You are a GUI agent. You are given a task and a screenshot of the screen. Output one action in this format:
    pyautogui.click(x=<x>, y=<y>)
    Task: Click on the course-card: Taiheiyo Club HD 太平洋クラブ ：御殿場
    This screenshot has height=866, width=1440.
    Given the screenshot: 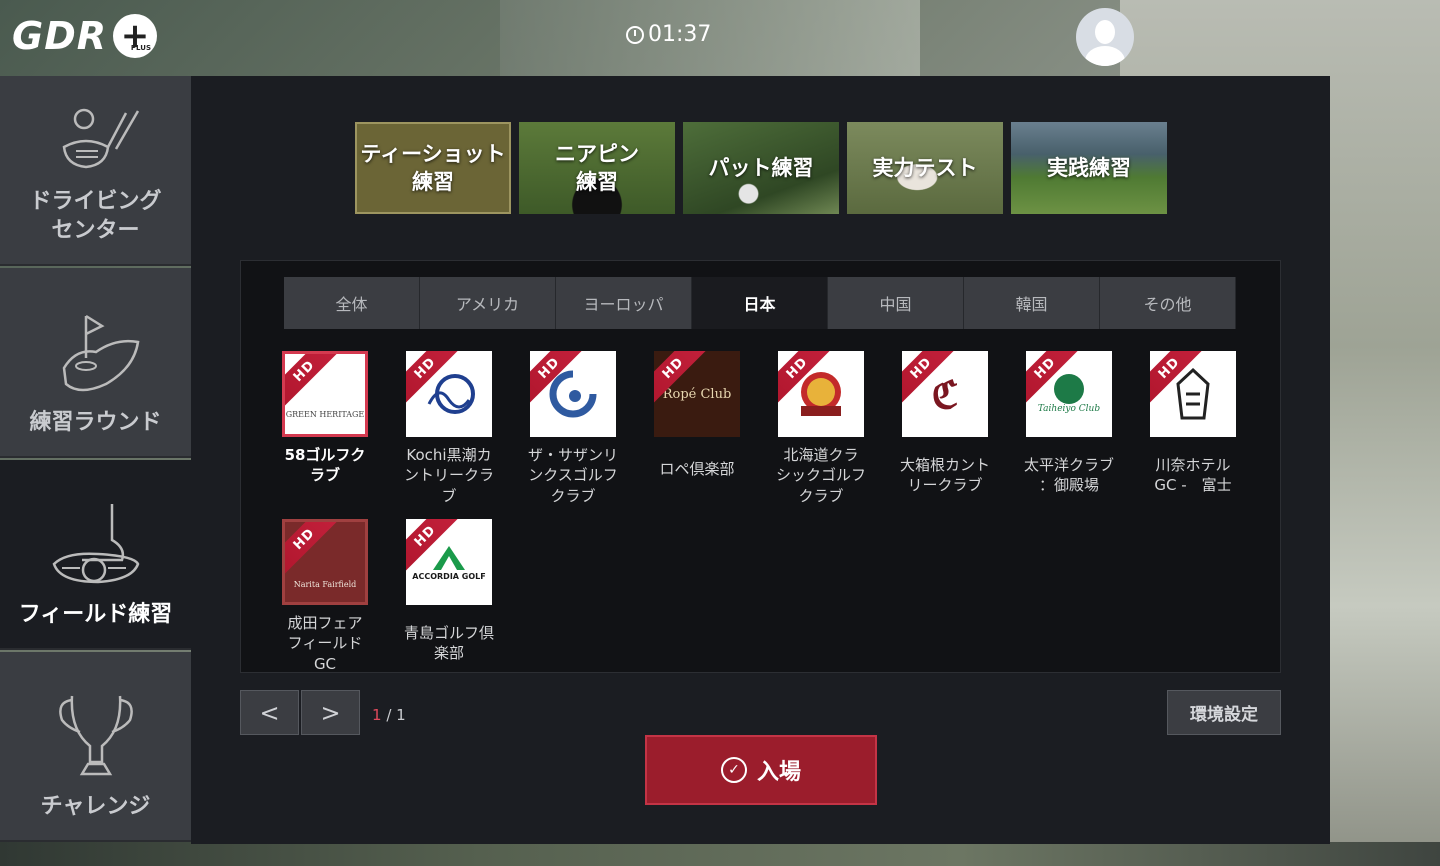 What is the action you would take?
    pyautogui.click(x=1069, y=423)
    